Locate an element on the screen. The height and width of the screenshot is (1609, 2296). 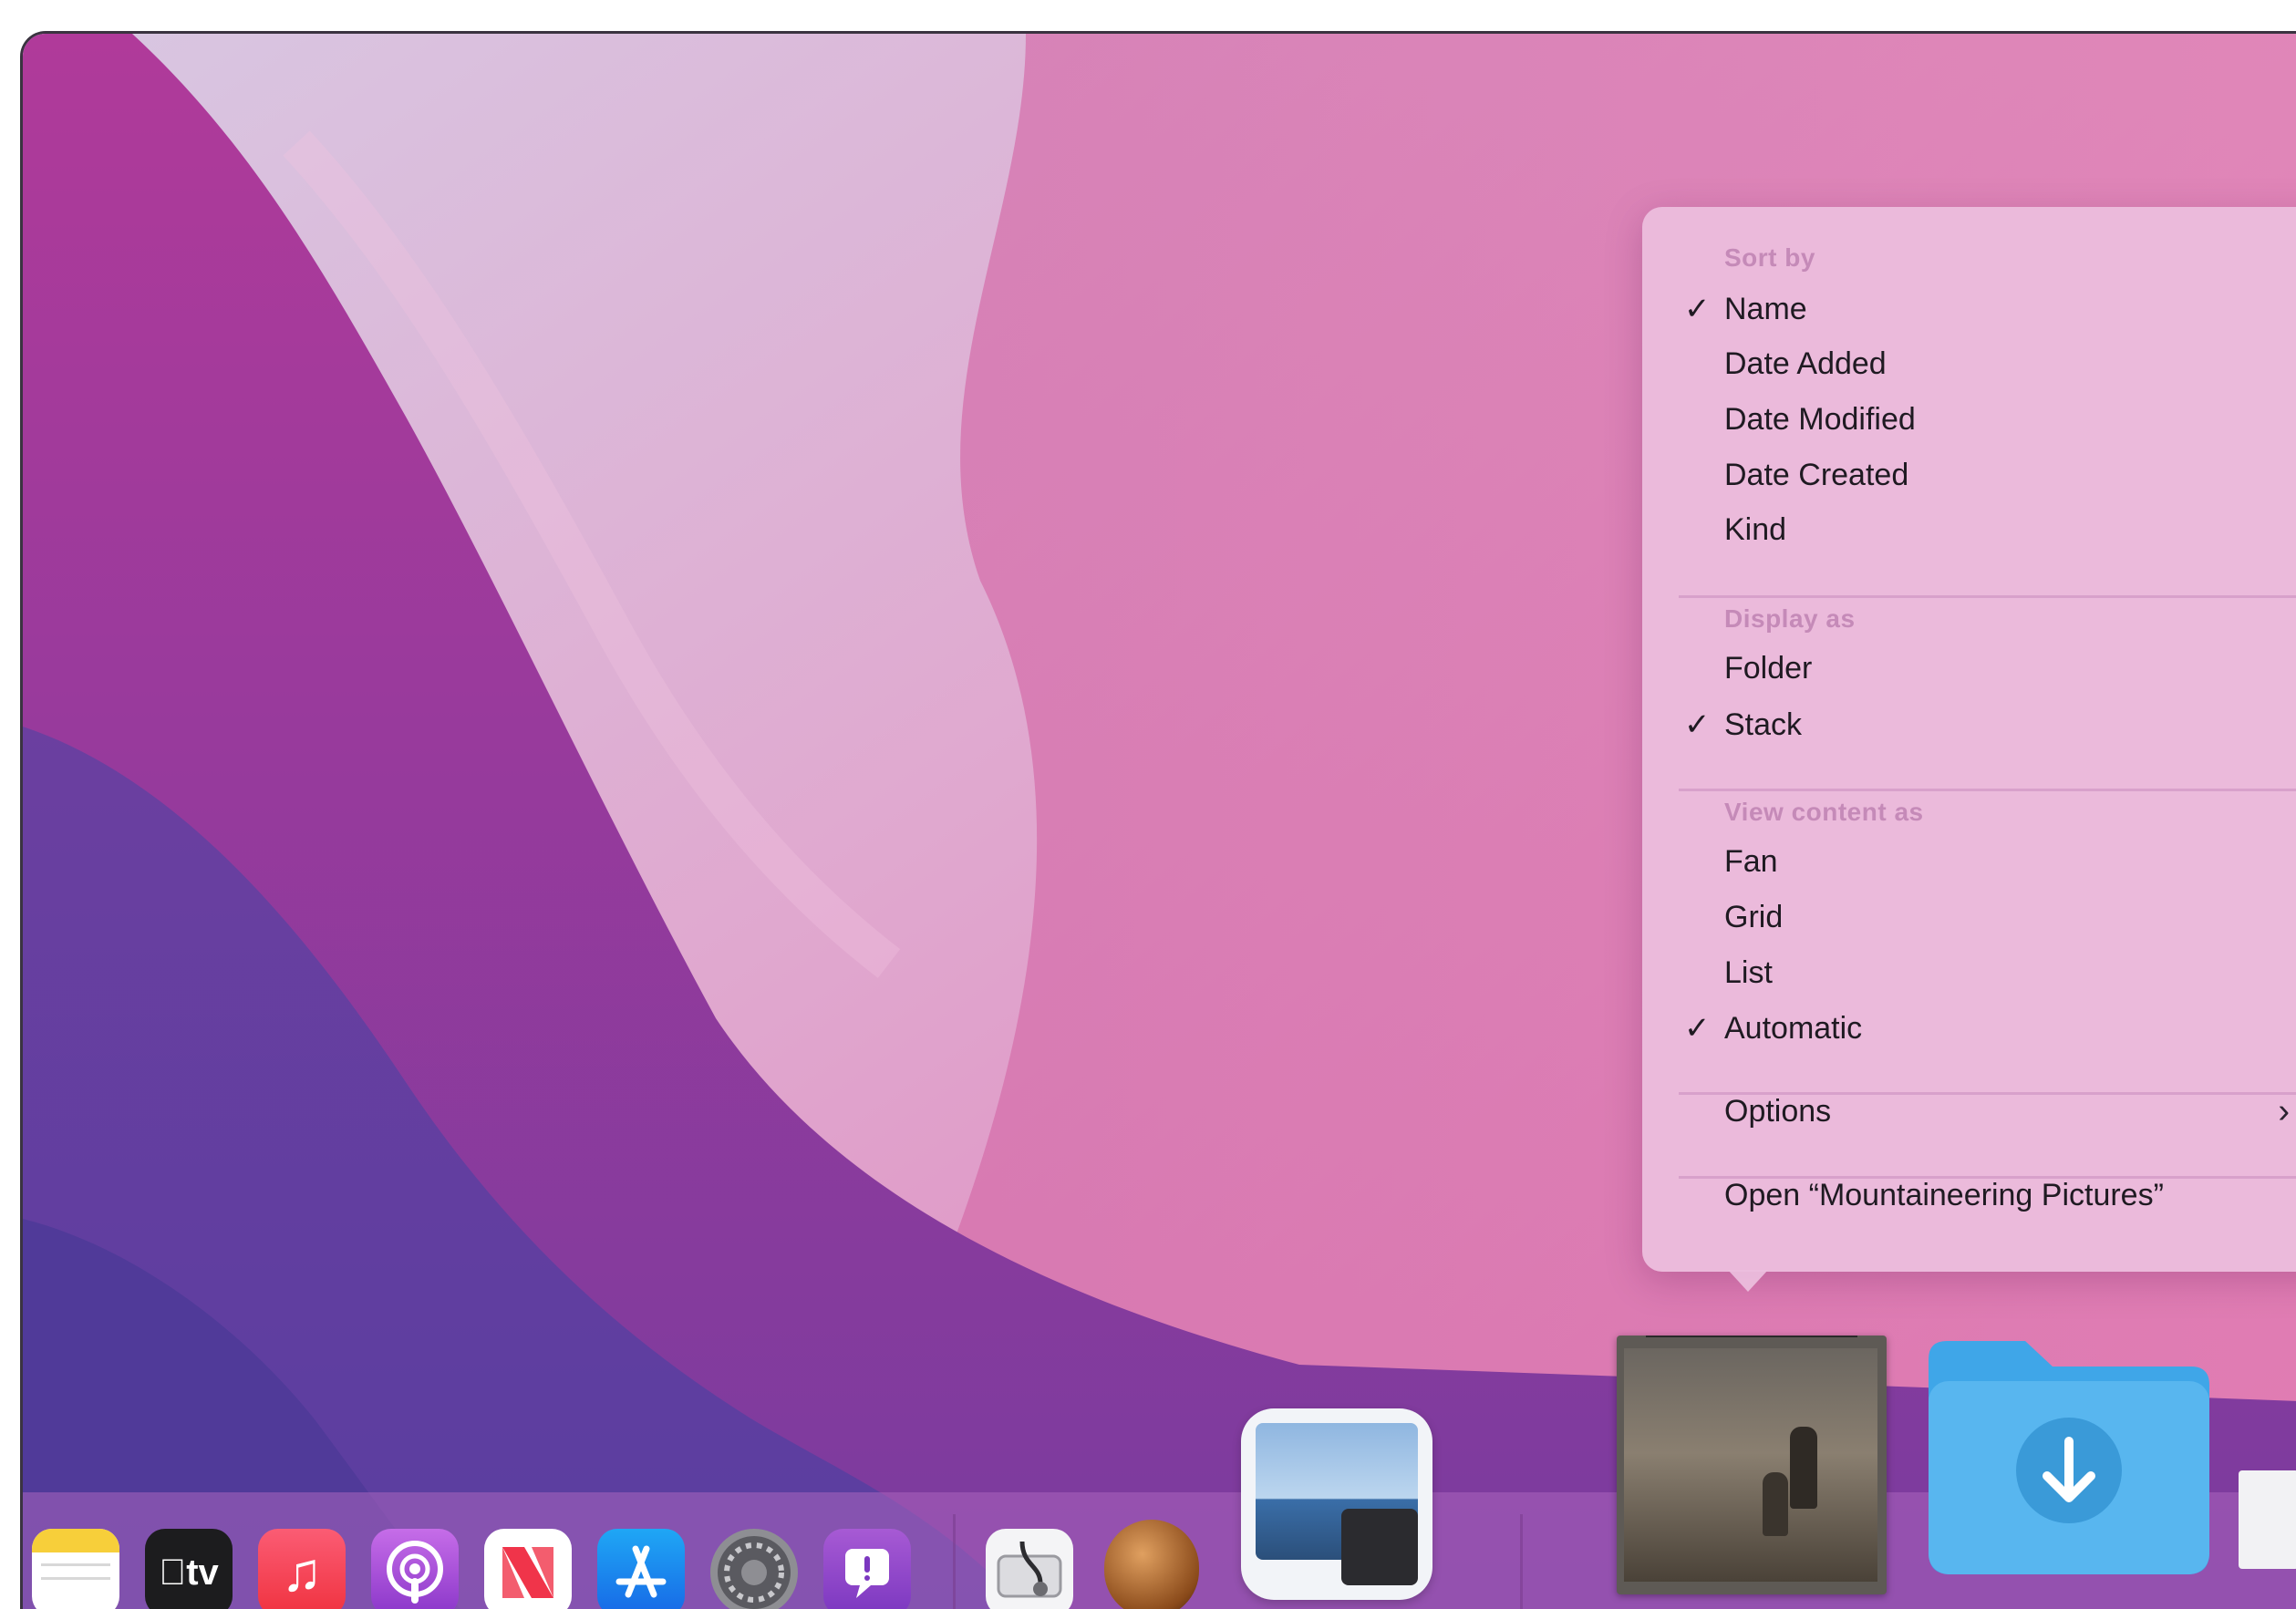
menu-item-view-grid: Grid is located at coordinates (2010, 917).